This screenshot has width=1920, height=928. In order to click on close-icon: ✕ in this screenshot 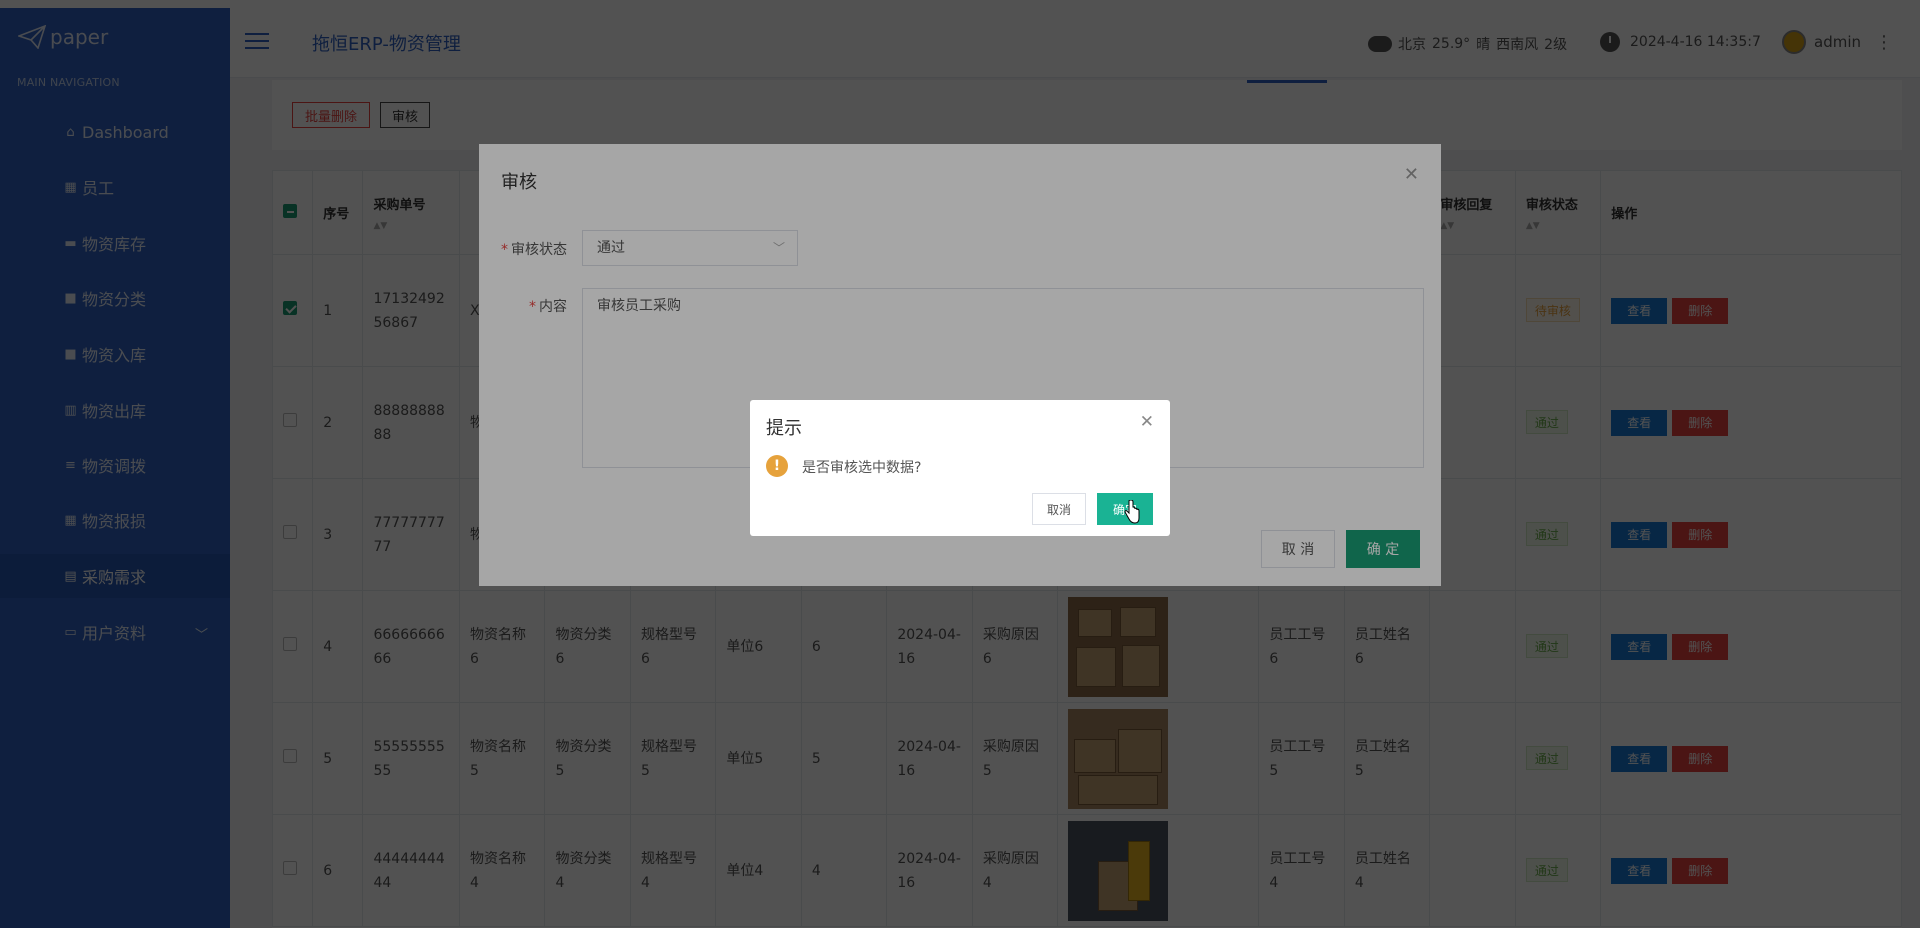, I will do `click(1147, 422)`.